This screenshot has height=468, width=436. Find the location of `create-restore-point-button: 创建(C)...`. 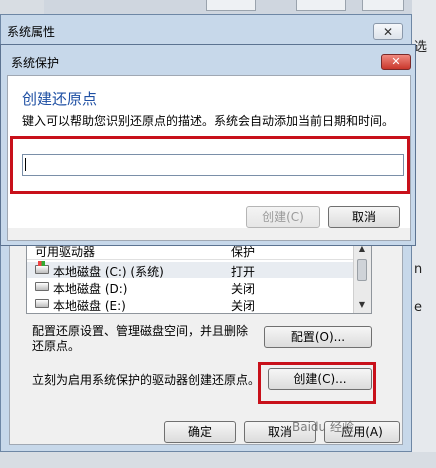

create-restore-point-button: 创建(C)... is located at coordinates (320, 379).